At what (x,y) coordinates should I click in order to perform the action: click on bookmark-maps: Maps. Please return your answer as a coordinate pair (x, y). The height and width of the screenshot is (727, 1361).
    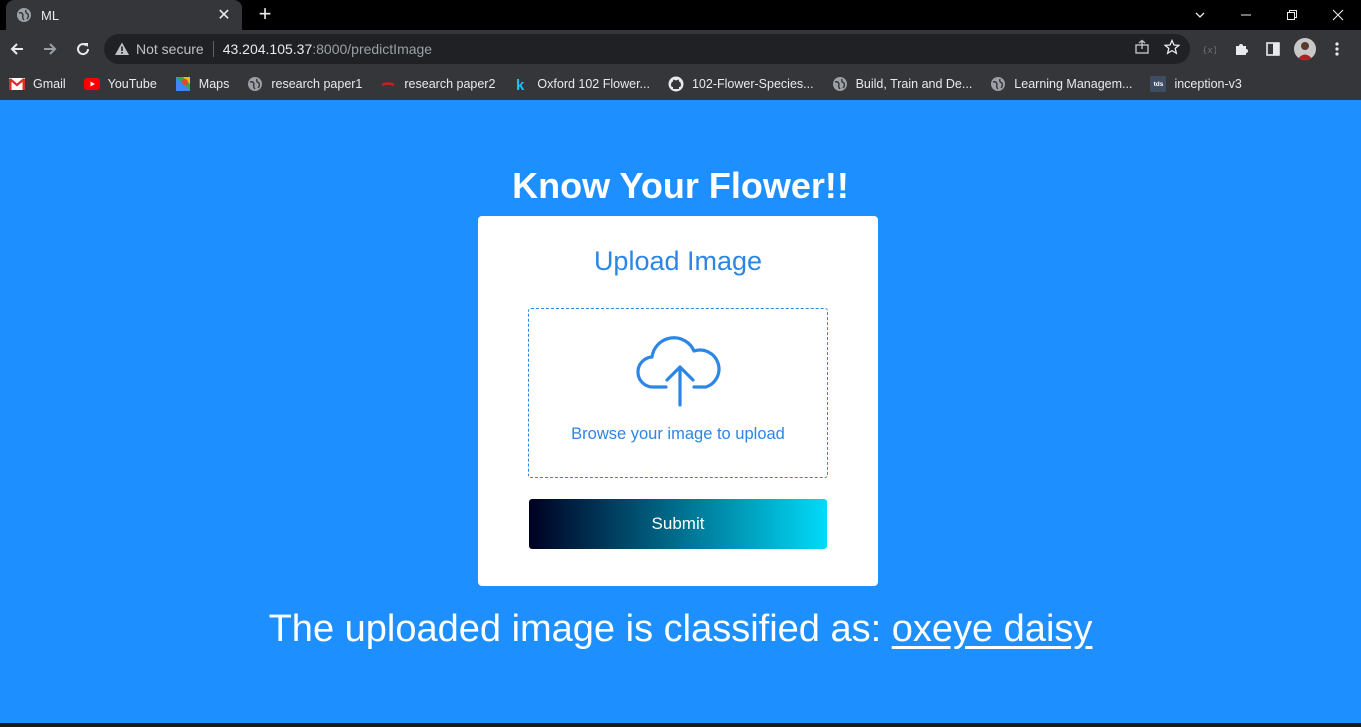
    Looking at the image, I should click on (202, 84).